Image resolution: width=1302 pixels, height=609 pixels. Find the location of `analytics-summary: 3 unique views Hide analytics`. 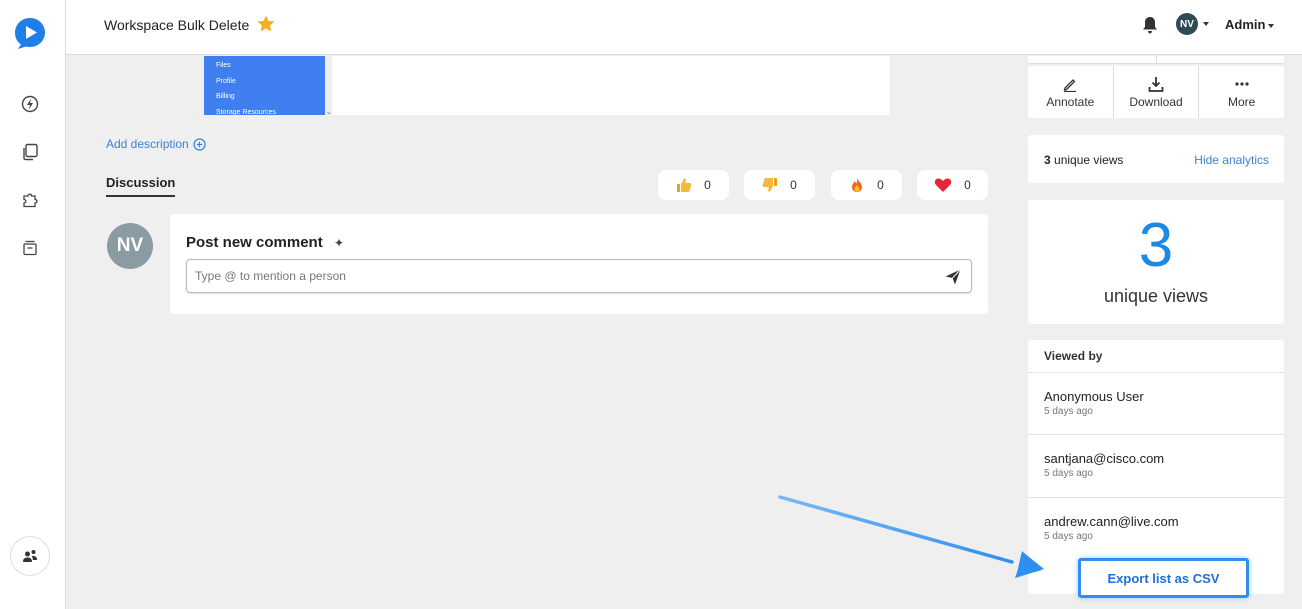

analytics-summary: 3 unique views Hide analytics is located at coordinates (1156, 159).